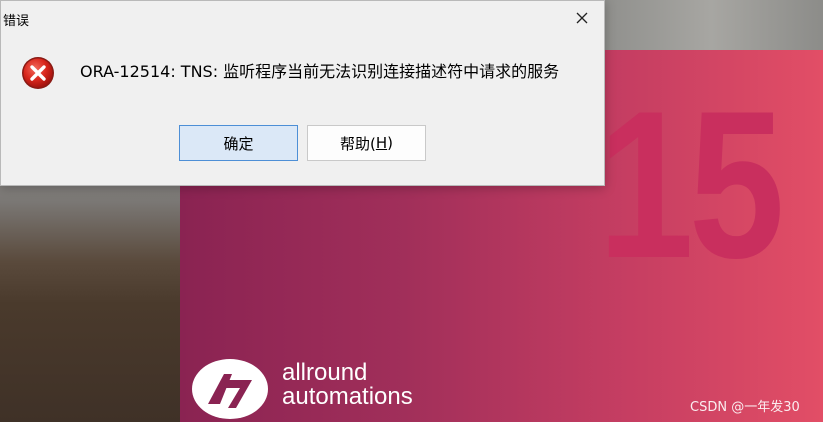 This screenshot has height=422, width=823. Describe the element at coordinates (347, 396) in the screenshot. I see `brand-line-2: automations` at that location.